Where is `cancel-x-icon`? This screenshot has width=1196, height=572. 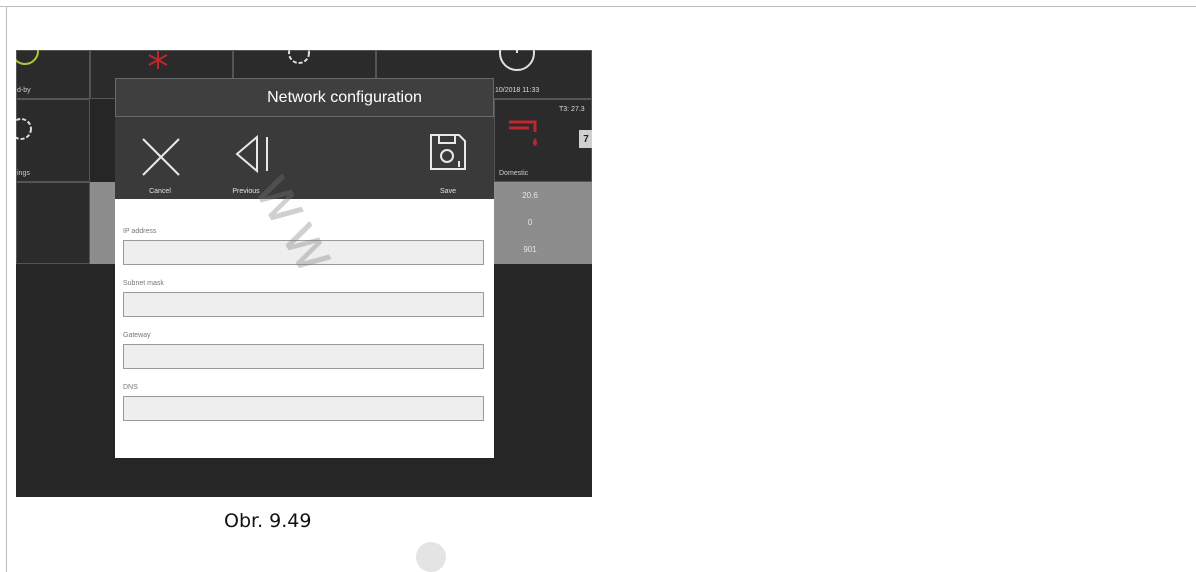 cancel-x-icon is located at coordinates (161, 157).